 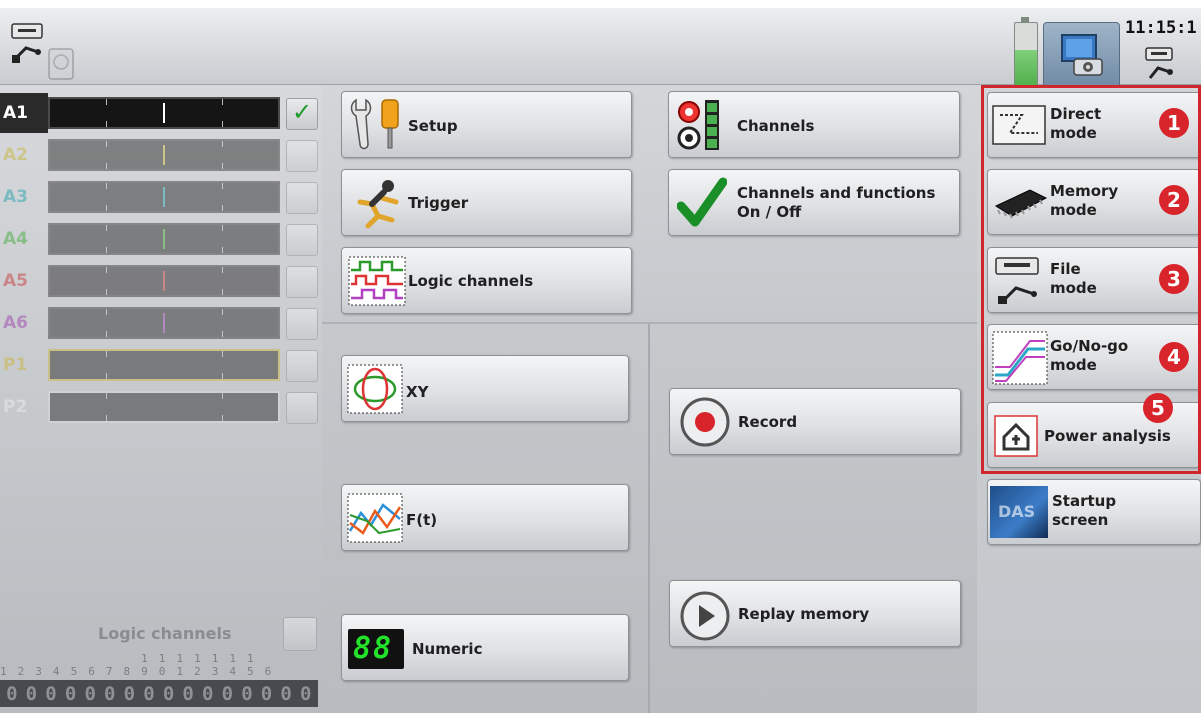 I want to click on channel-label: A2, so click(x=15, y=155).